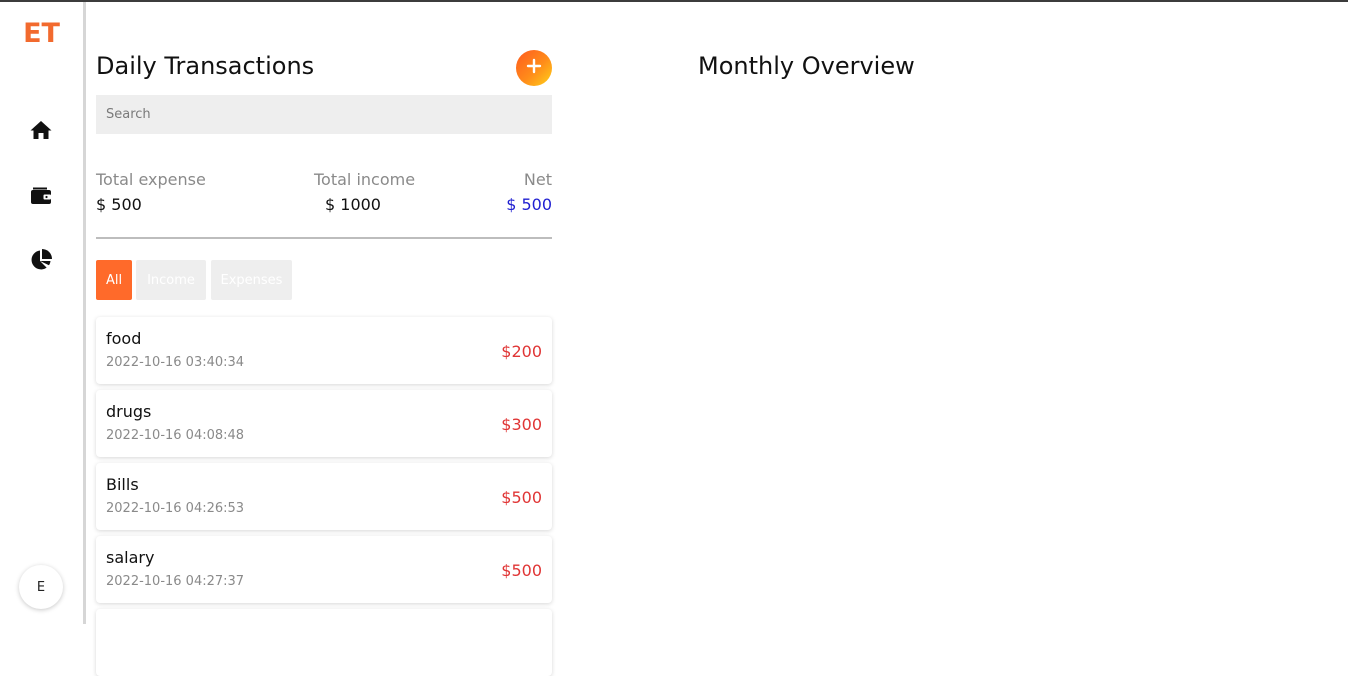  Describe the element at coordinates (151, 179) in the screenshot. I see `total-expense-label: Total expense` at that location.